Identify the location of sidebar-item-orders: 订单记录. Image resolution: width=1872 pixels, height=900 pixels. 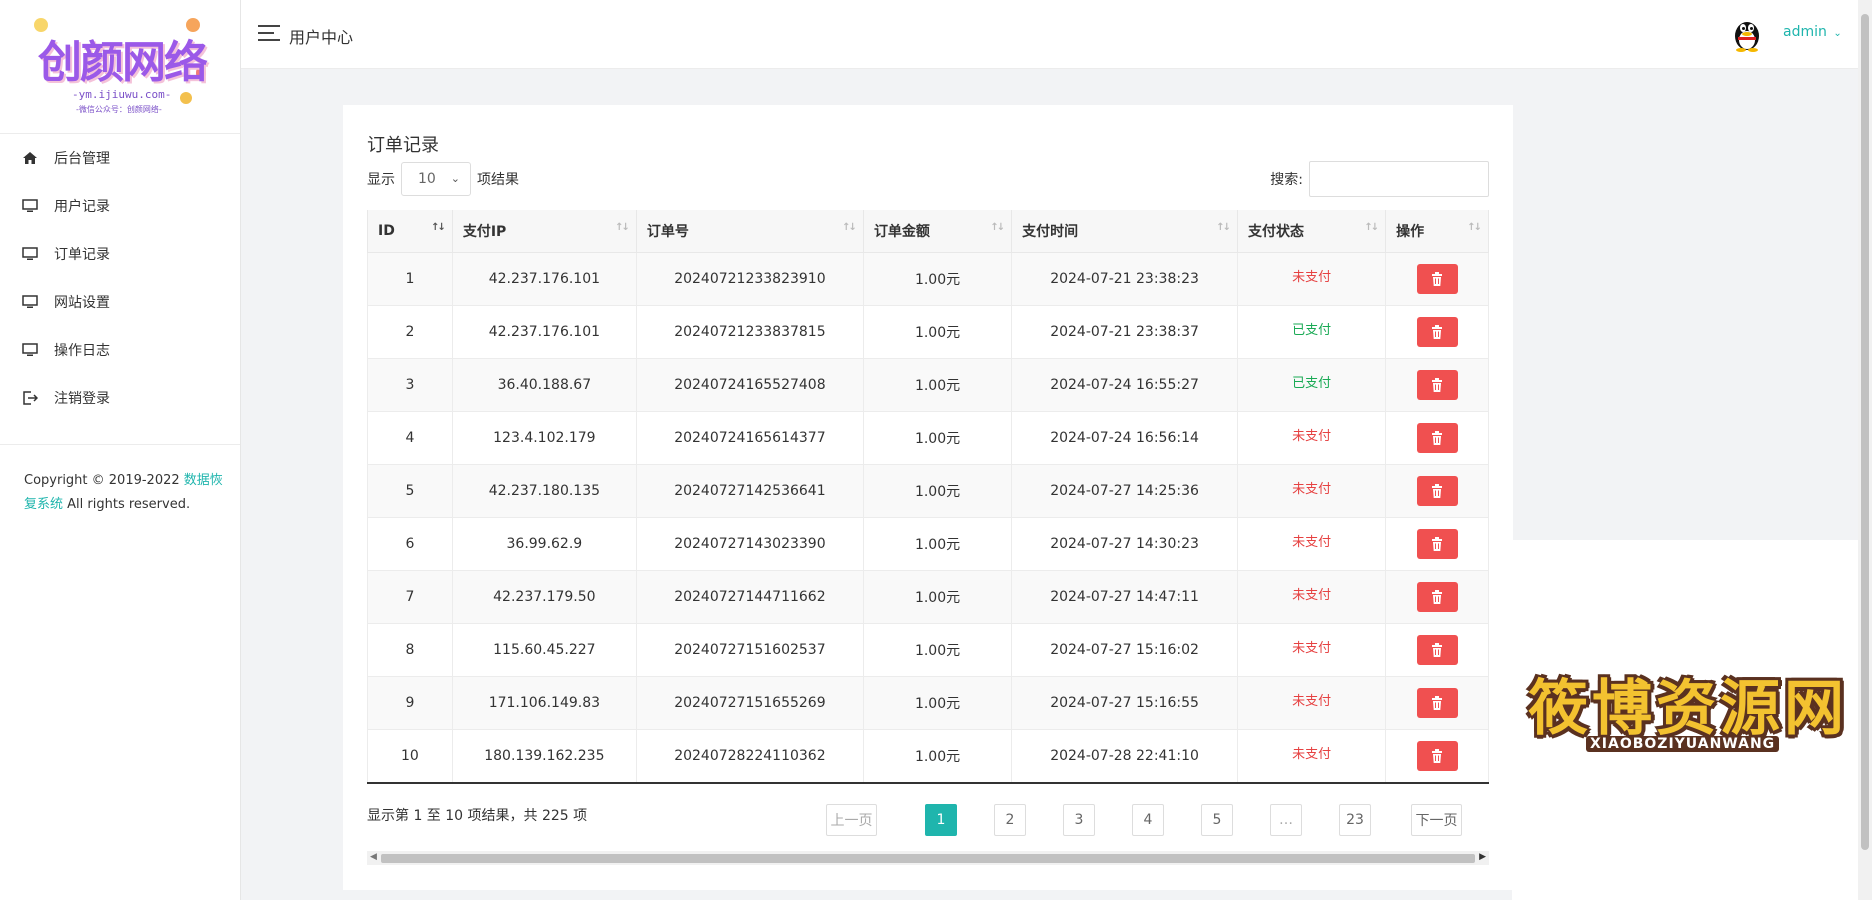
(120, 254).